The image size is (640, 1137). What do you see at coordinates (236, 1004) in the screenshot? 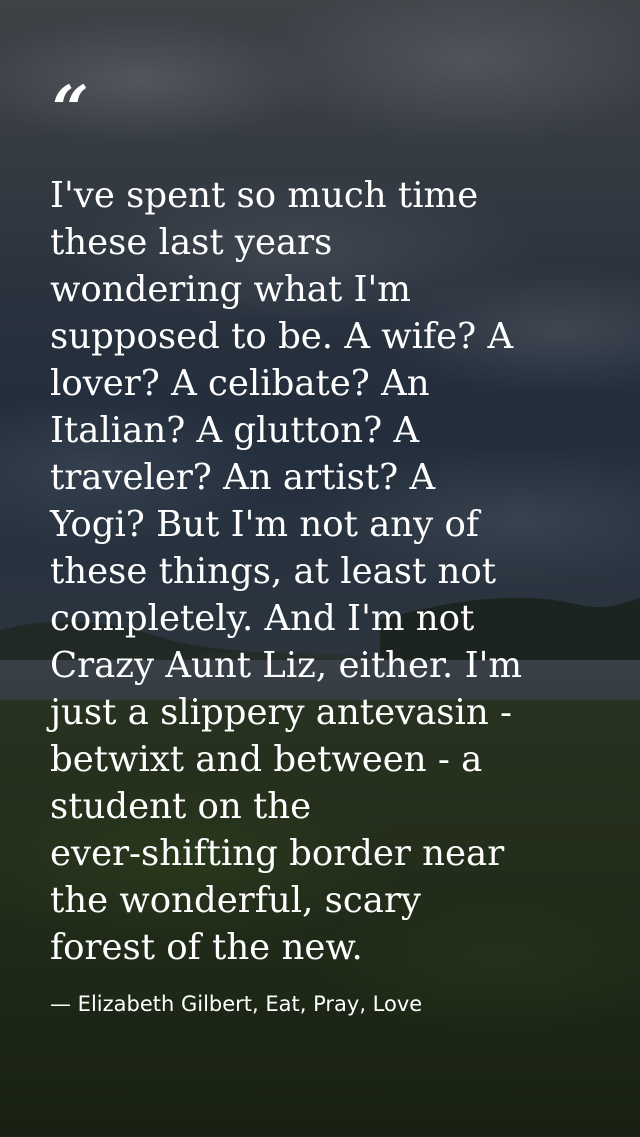
I see `quote-attribution: — Elizabeth Gilbert, Eat, Pray, Love` at bounding box center [236, 1004].